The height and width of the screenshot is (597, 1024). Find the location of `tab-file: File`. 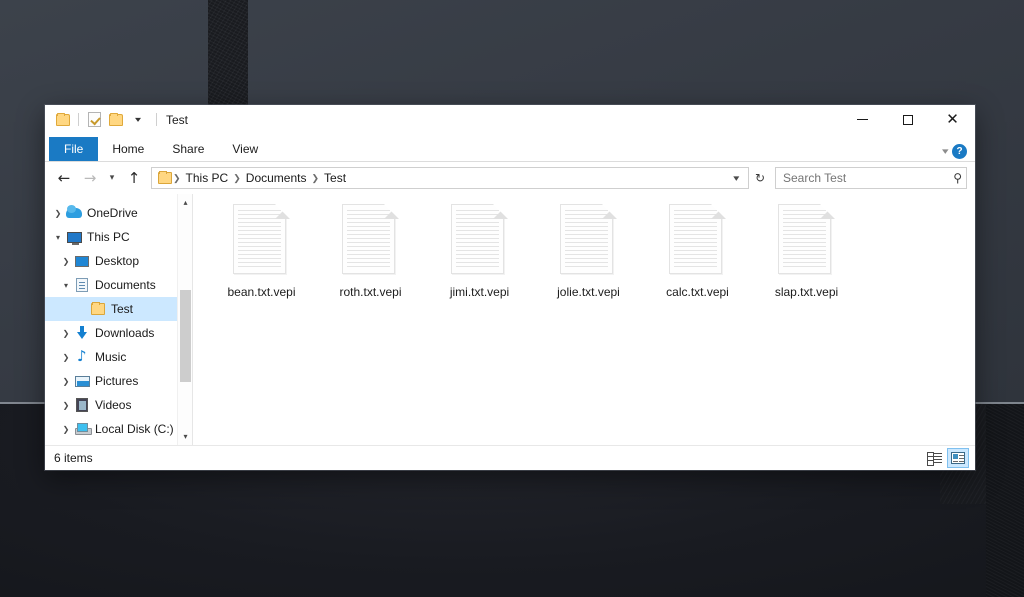

tab-file: File is located at coordinates (74, 149).